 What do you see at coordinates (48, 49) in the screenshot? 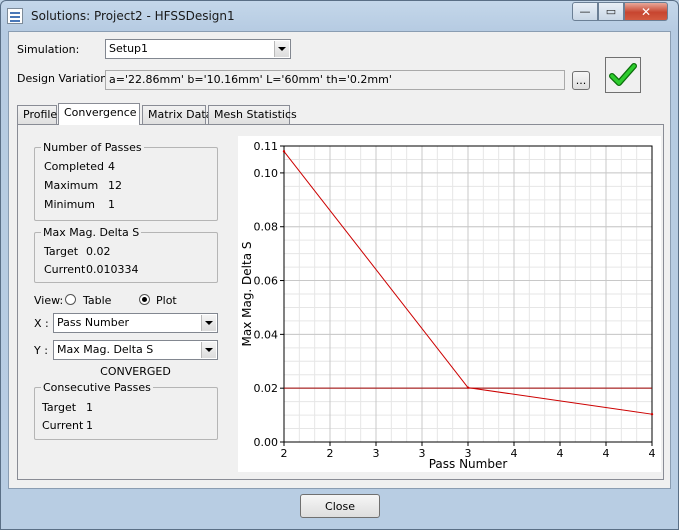
I see `simulation-label: Simulation:` at bounding box center [48, 49].